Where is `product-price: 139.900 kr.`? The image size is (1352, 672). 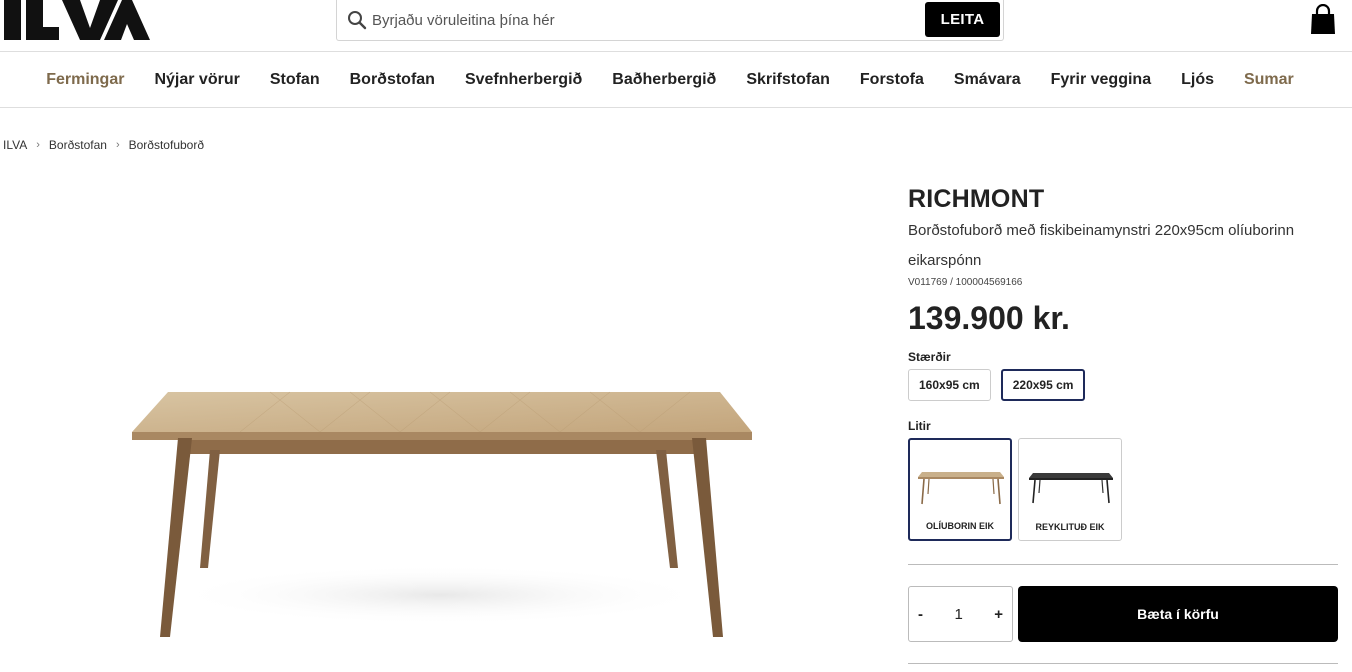 product-price: 139.900 kr. is located at coordinates (989, 318).